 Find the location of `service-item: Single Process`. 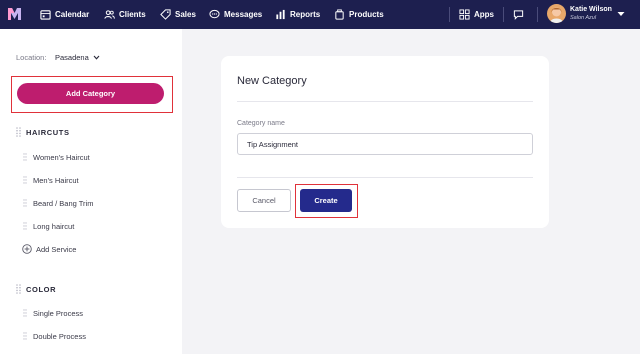

service-item: Single Process is located at coordinates (58, 313).